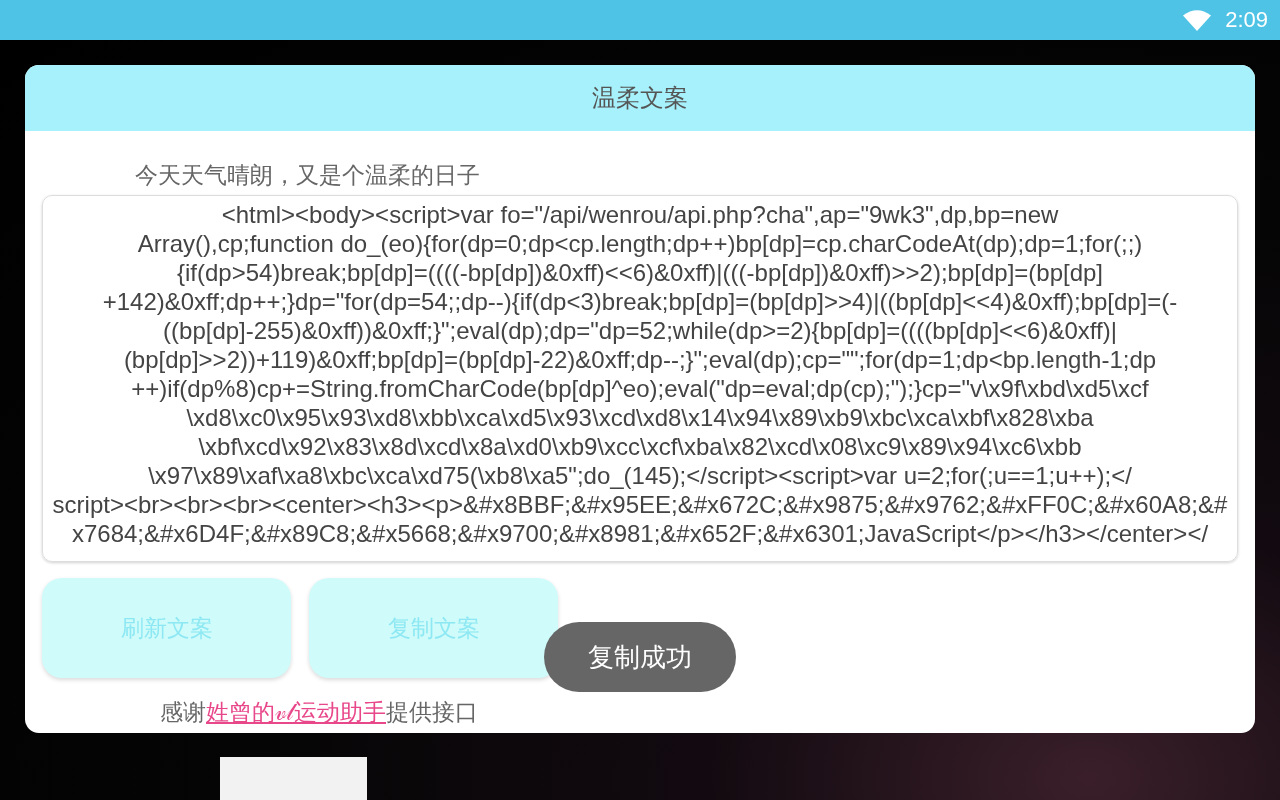 This screenshot has width=1280, height=800. What do you see at coordinates (293, 778) in the screenshot?
I see `cutoff-button` at bounding box center [293, 778].